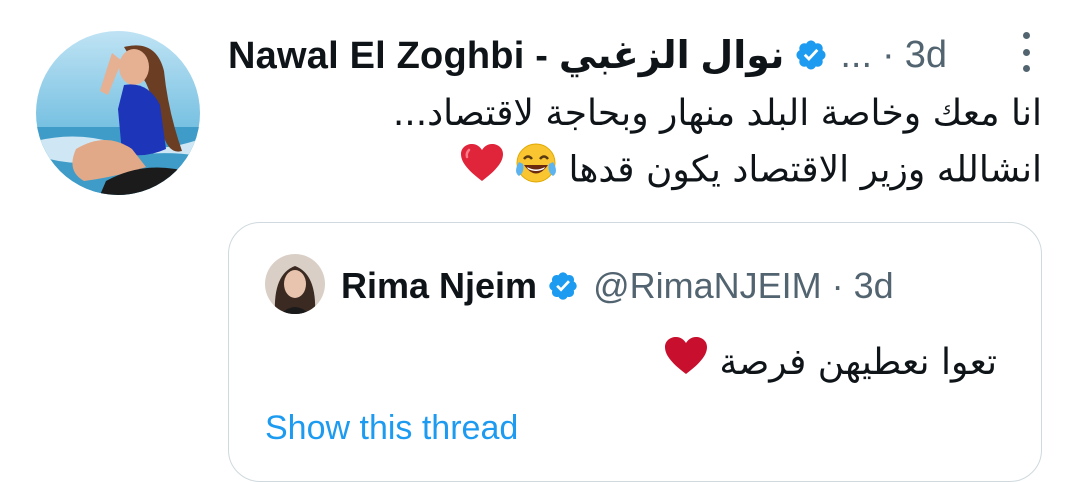 Image resolution: width=1080 pixels, height=482 pixels. I want to click on tweet-header: Nawal El Zoghbi - نوال الزغبي ... · 3d, so click(633, 55).